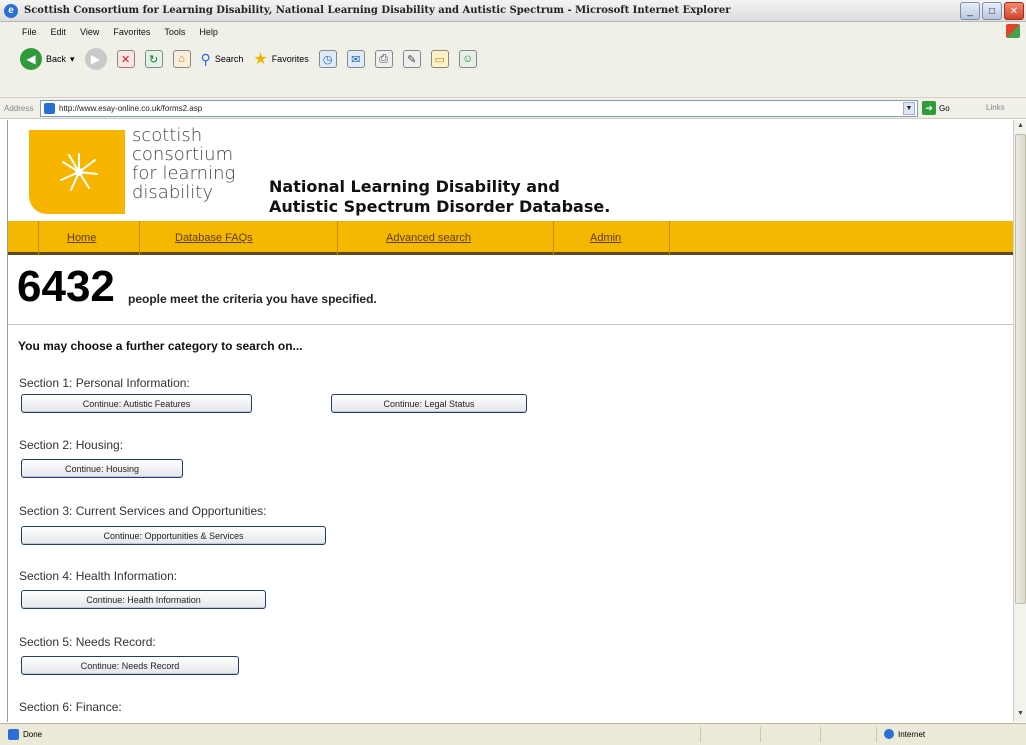 The height and width of the screenshot is (745, 1026). What do you see at coordinates (70, 707) in the screenshot?
I see `section-6-label: Section 6: Finance:` at bounding box center [70, 707].